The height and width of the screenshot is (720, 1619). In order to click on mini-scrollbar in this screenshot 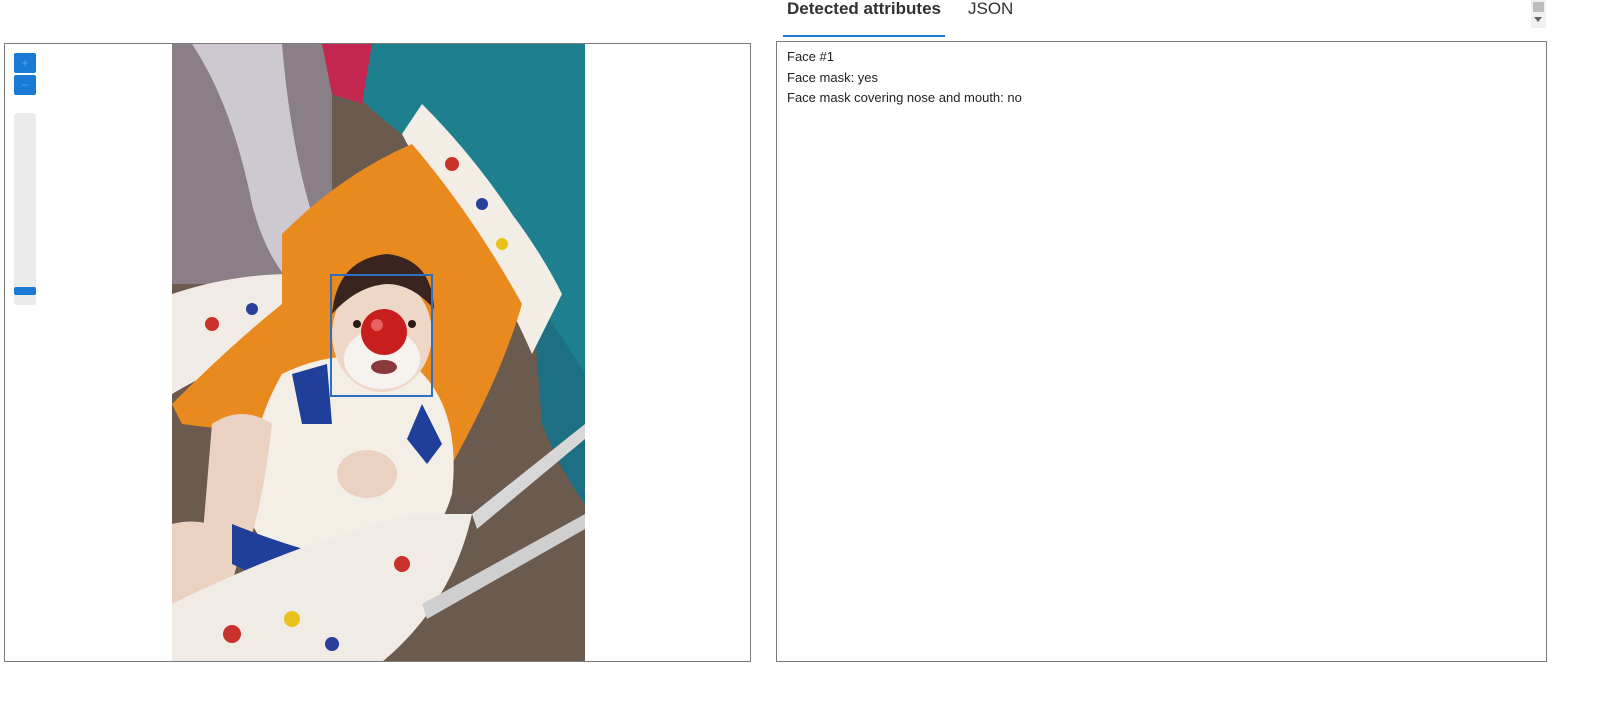, I will do `click(1538, 14)`.